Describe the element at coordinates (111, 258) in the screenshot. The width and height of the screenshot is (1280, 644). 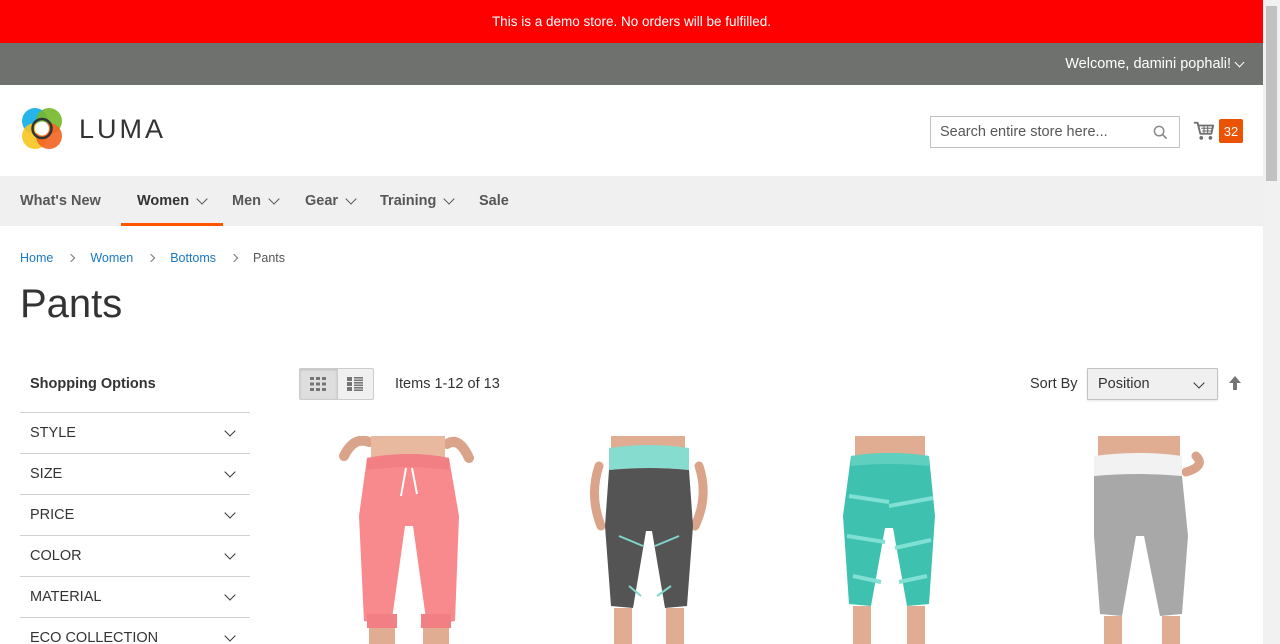
I see `breadcrumb-women: Women` at that location.